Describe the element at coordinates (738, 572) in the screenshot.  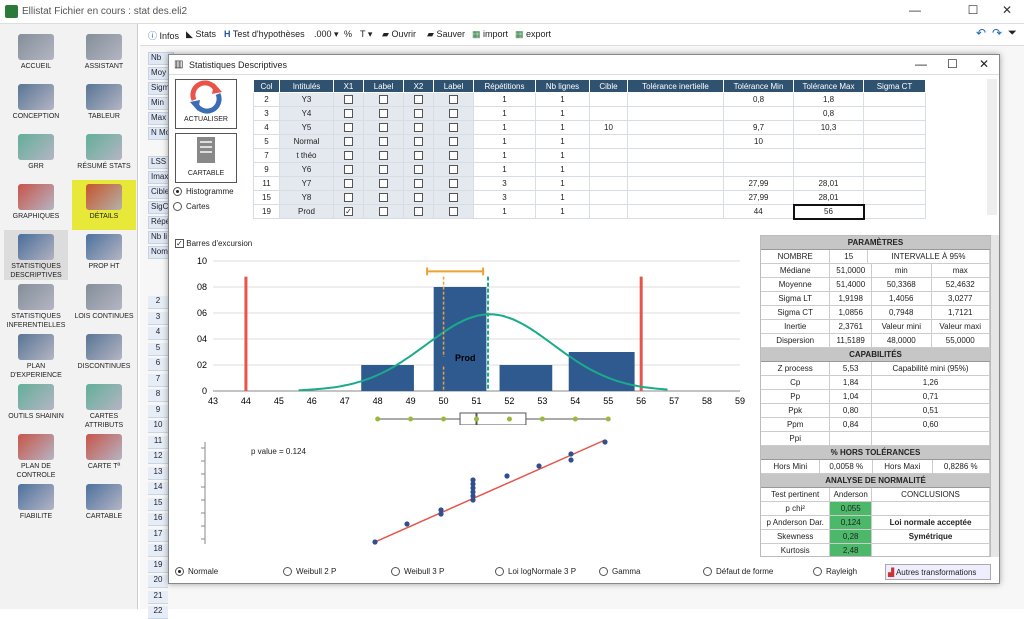
I see `dist-option-5: Défaut de forme` at that location.